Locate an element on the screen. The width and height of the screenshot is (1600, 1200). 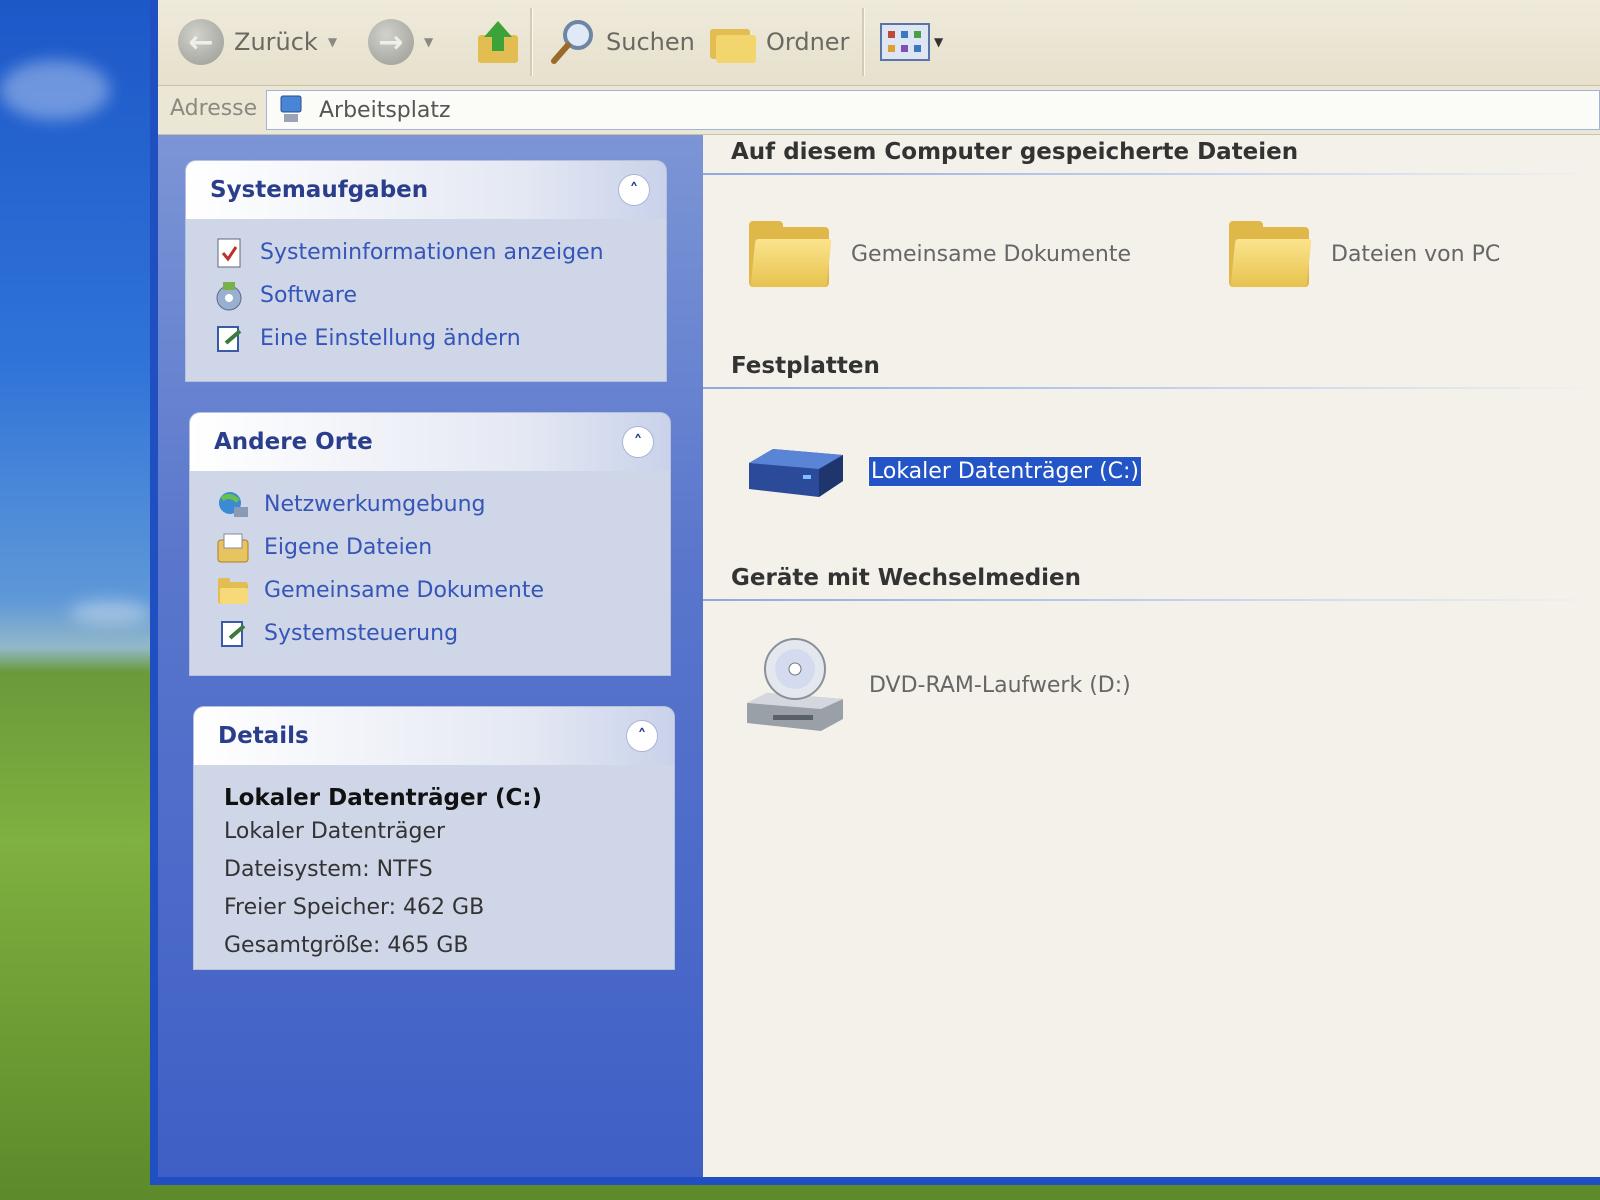
views-icon is located at coordinates (905, 42).